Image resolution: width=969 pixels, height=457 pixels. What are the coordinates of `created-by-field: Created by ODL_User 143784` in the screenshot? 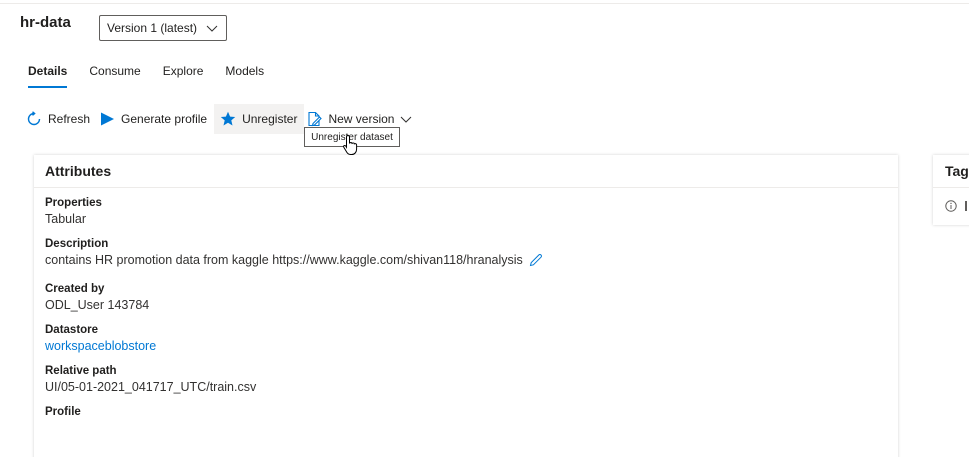 It's located at (471, 298).